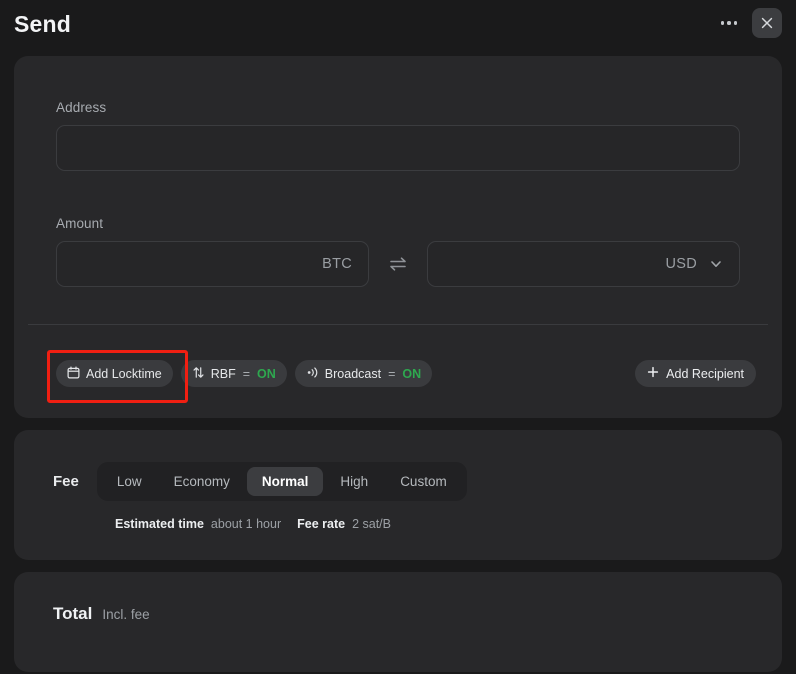 The width and height of the screenshot is (796, 674). Describe the element at coordinates (398, 24) in the screenshot. I see `dialog-header: Send` at that location.